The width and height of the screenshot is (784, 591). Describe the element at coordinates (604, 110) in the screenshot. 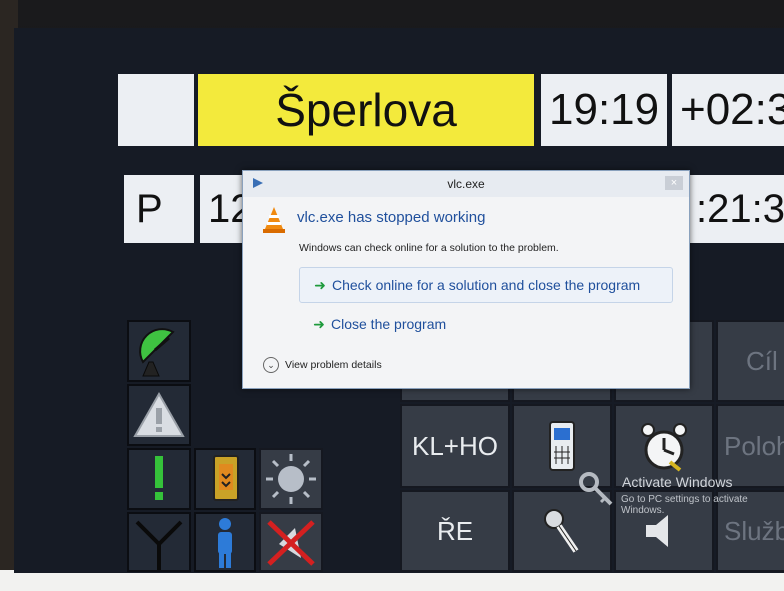

I see `clock-time: 19:19` at that location.